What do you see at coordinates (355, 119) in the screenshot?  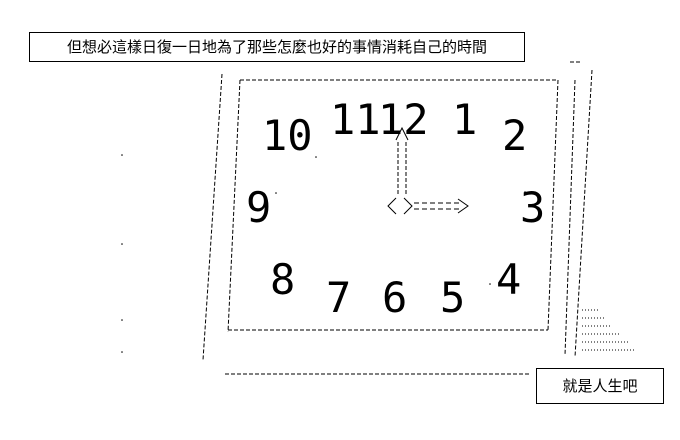 I see `numeral-11: 11` at bounding box center [355, 119].